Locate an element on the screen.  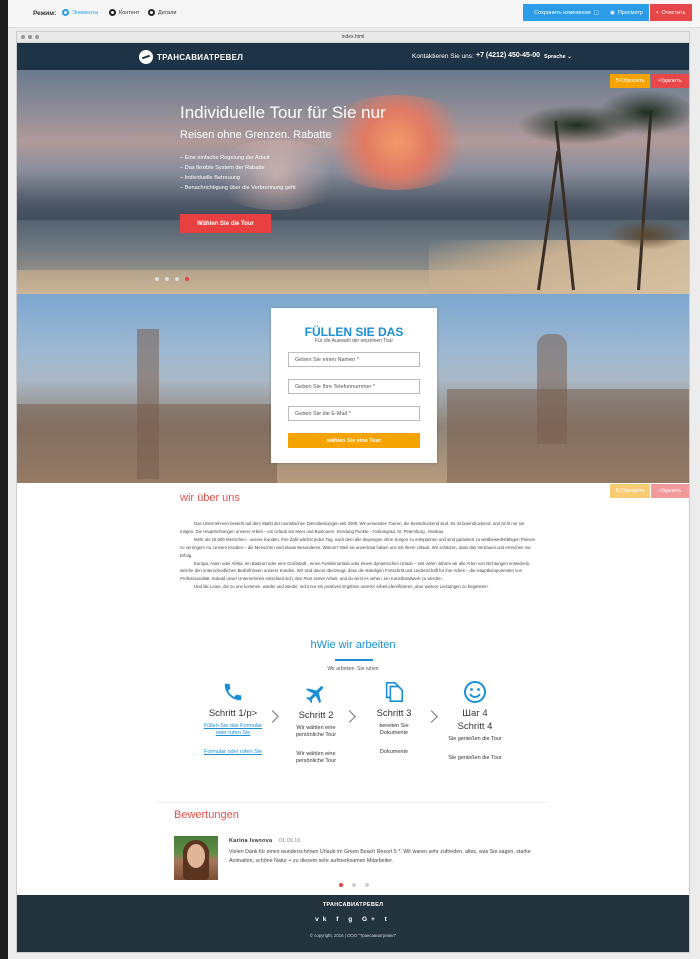
save-changes-label: Сохранить изменения is located at coordinates (562, 12).